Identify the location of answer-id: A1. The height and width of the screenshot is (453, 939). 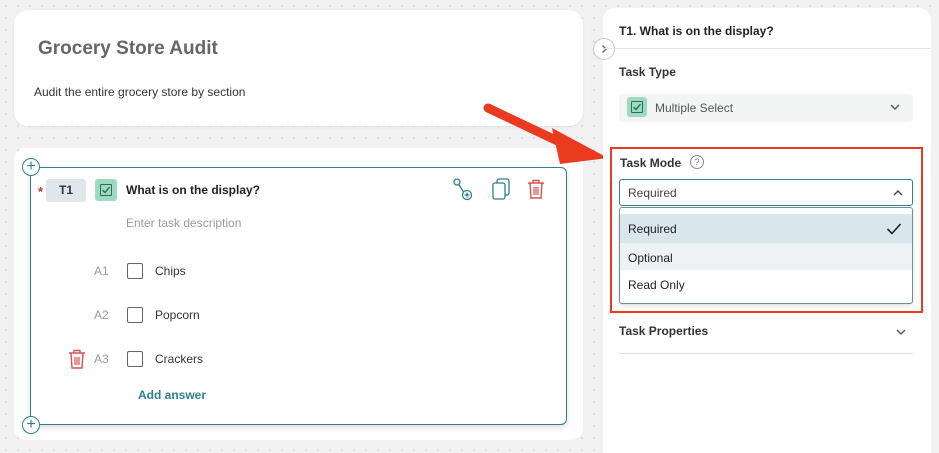
(101, 271).